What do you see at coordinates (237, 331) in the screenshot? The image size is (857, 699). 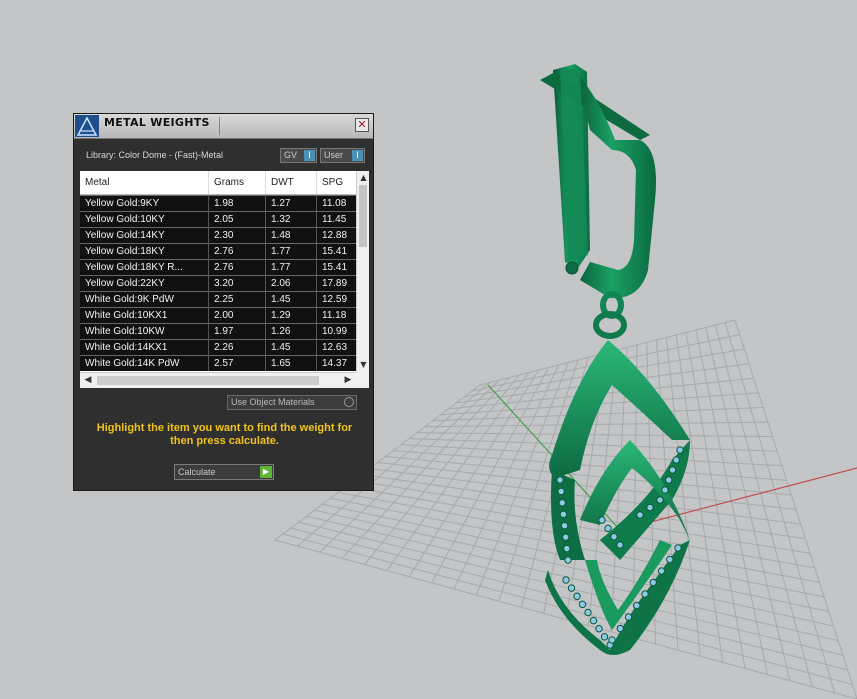 I see `grams-cell: 1.97` at bounding box center [237, 331].